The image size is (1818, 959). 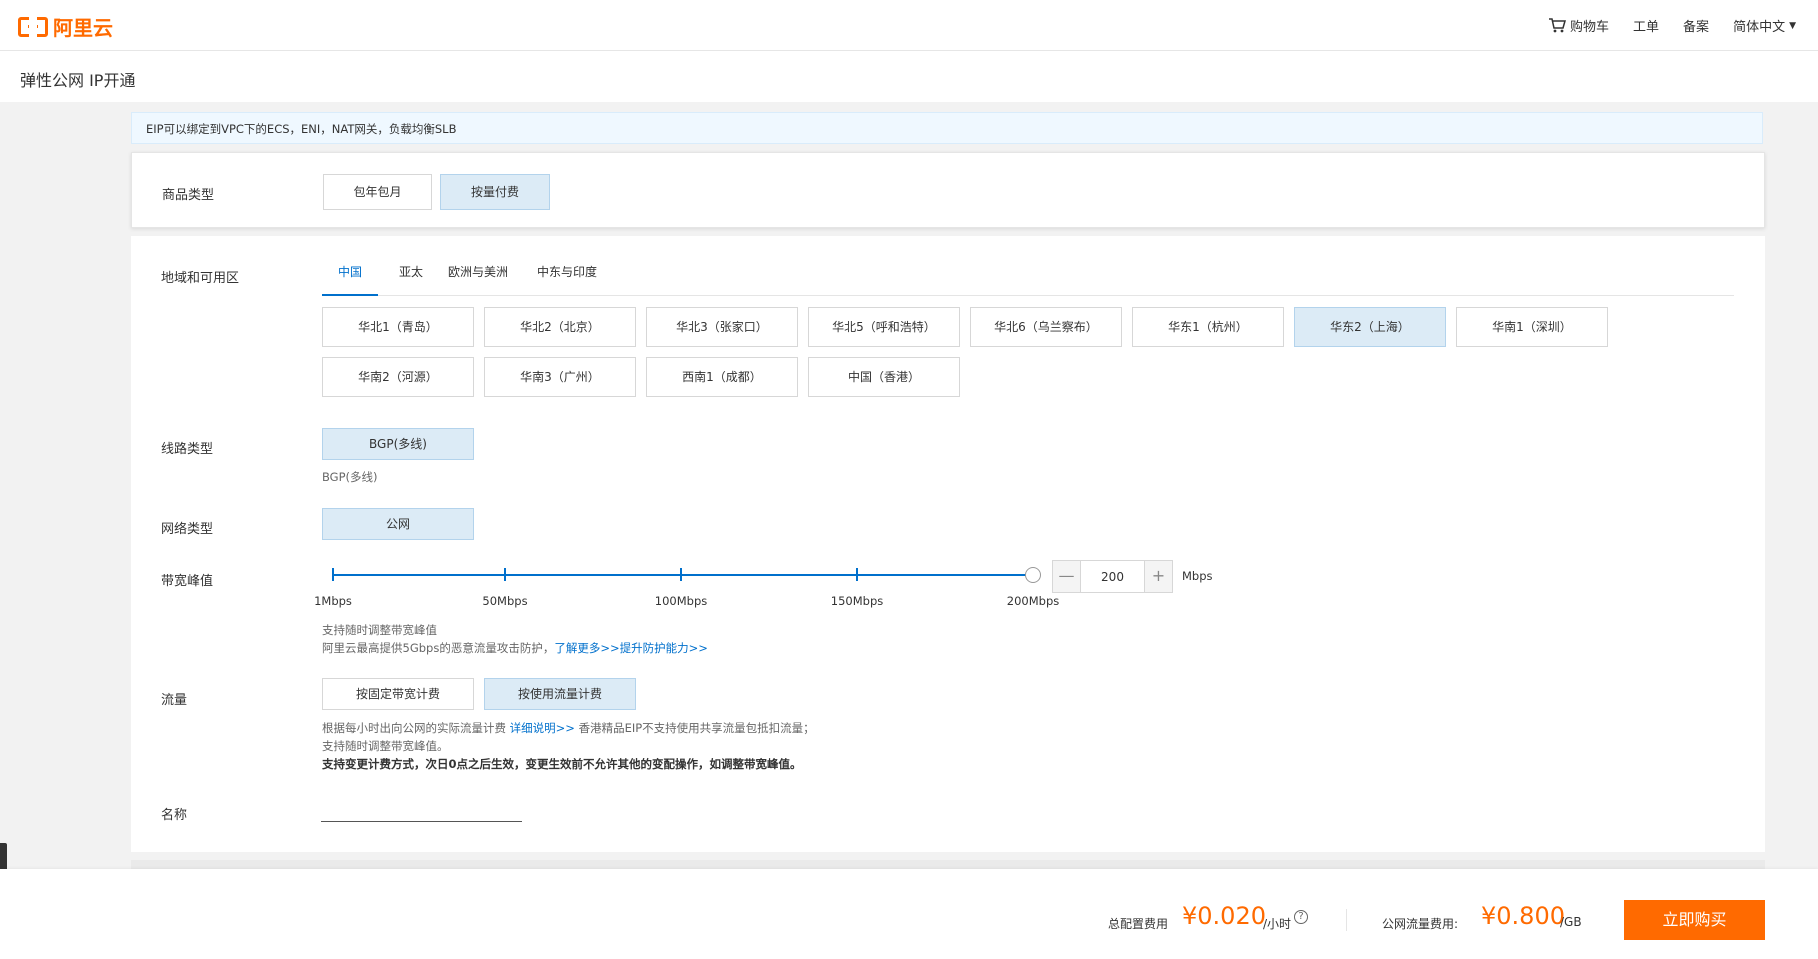 I want to click on config-cost-label: 总配置费用, so click(x=1138, y=924).